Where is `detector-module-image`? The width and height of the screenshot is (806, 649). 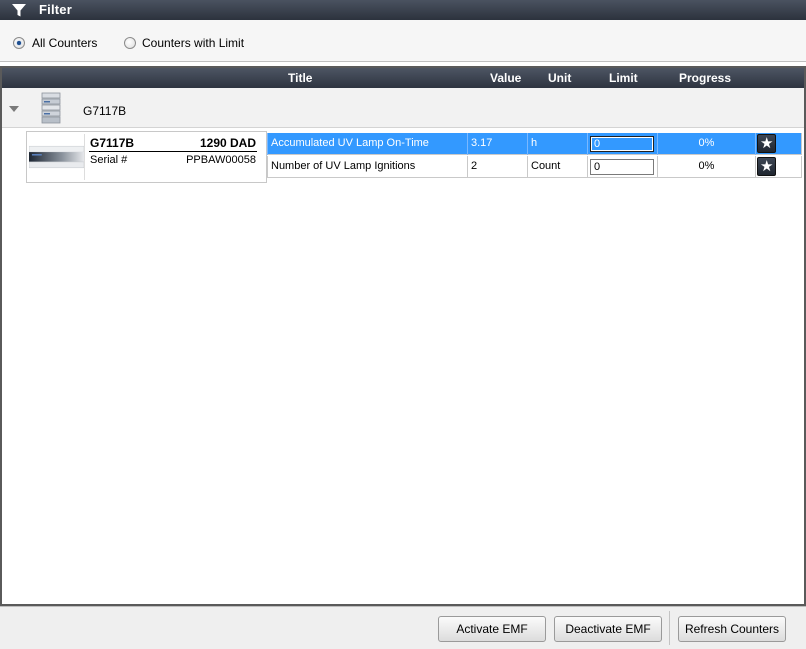
detector-module-image is located at coordinates (57, 157).